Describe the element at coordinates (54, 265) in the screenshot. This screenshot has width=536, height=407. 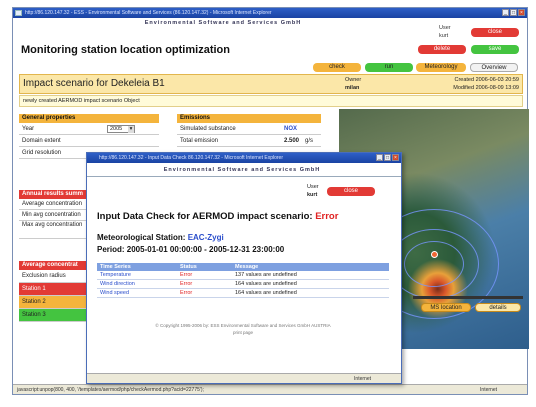
I see `average-concentration-header: Average concentrat` at that location.